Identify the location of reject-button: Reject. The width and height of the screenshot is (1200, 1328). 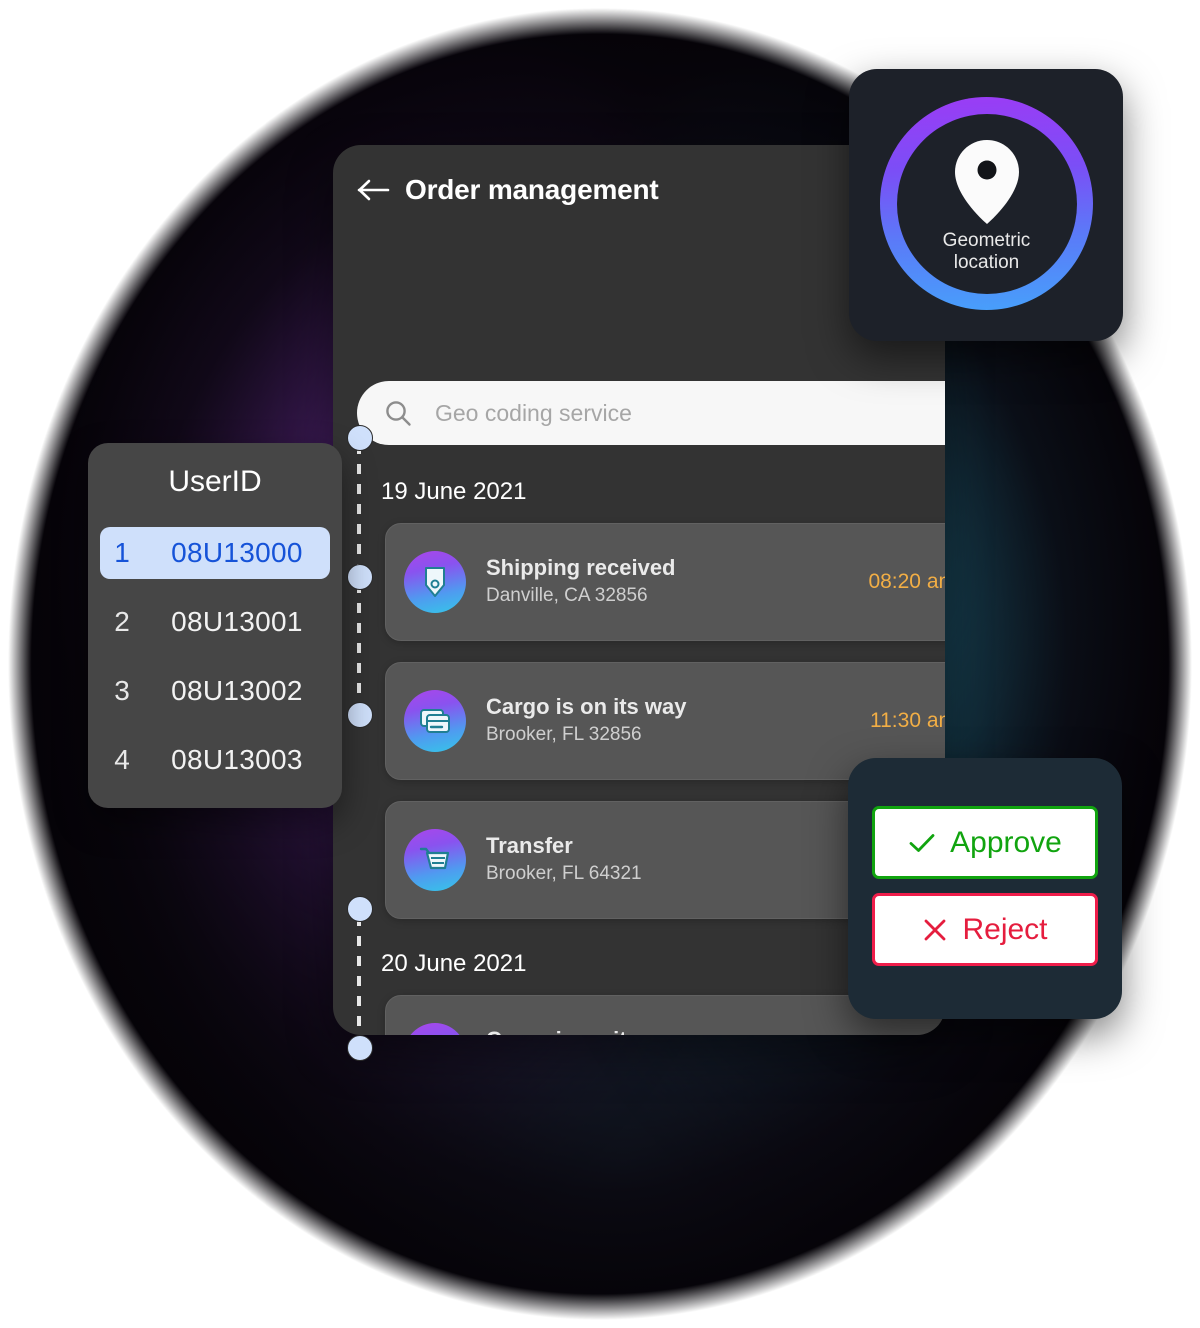
(985, 929).